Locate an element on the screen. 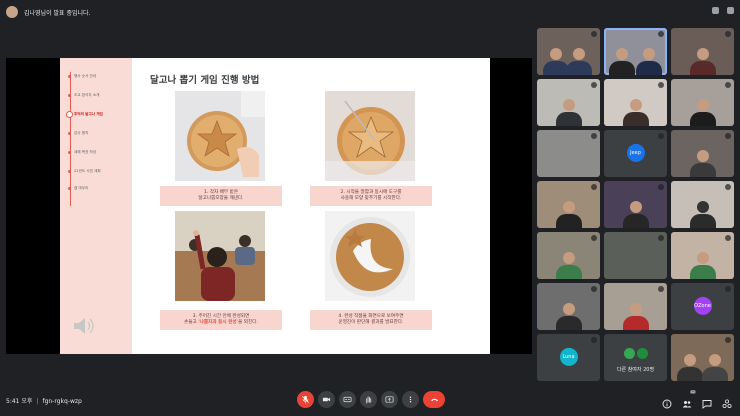  agenda-step-5: 새해 목표 작성 is located at coordinates (82, 152).